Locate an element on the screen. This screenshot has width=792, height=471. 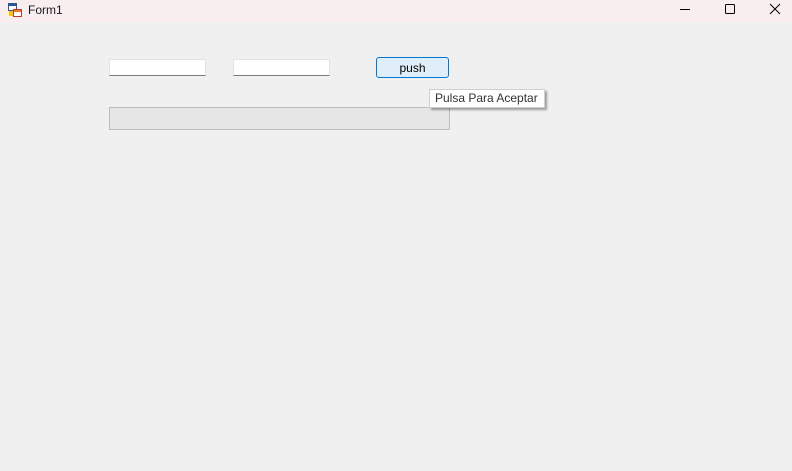
window-title: Form1 is located at coordinates (45, 10).